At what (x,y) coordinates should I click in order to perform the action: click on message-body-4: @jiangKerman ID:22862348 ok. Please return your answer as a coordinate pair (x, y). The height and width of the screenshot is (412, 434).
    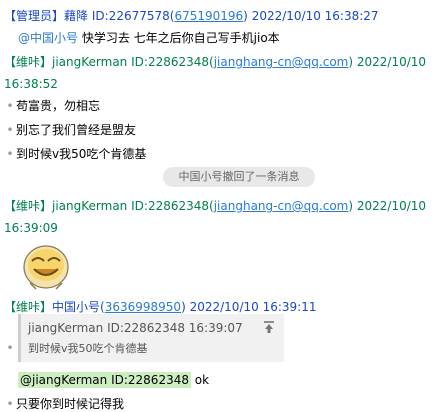
    Looking at the image, I should click on (223, 380).